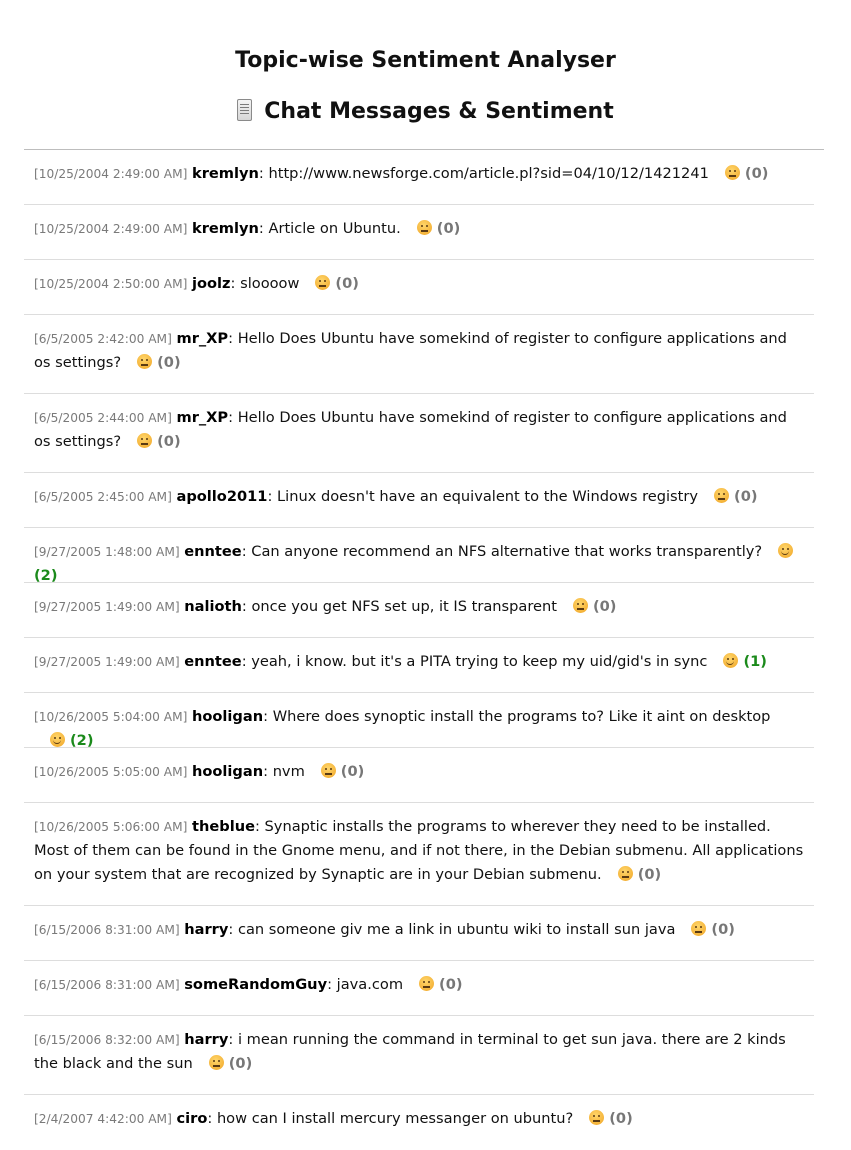 Image resolution: width=851 pixels, height=1150 pixels. Describe the element at coordinates (439, 111) in the screenshot. I see `section-title-text: Chat Messages & Sentiment` at that location.